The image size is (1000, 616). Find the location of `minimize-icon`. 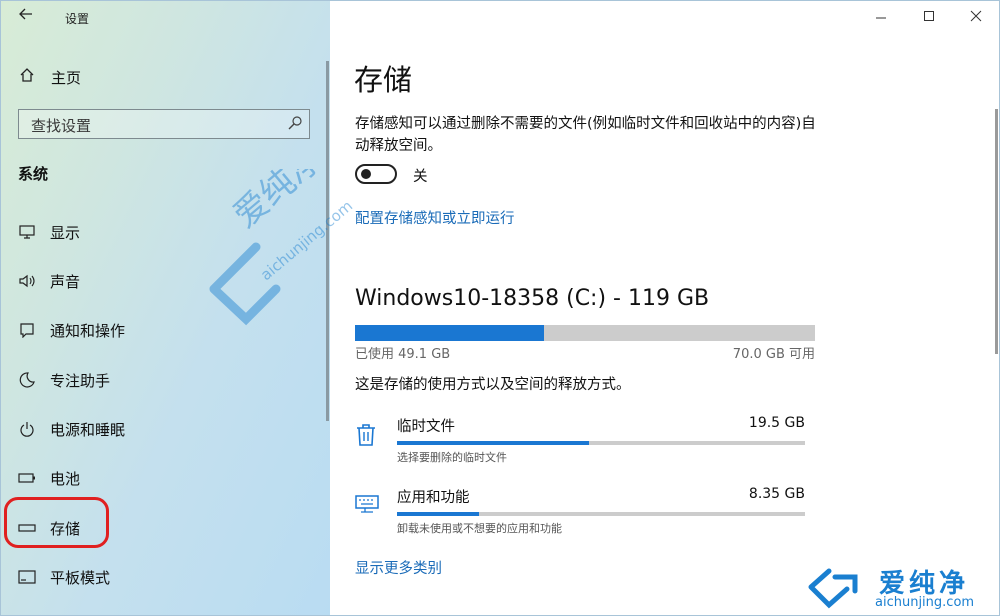

minimize-icon is located at coordinates (881, 18).